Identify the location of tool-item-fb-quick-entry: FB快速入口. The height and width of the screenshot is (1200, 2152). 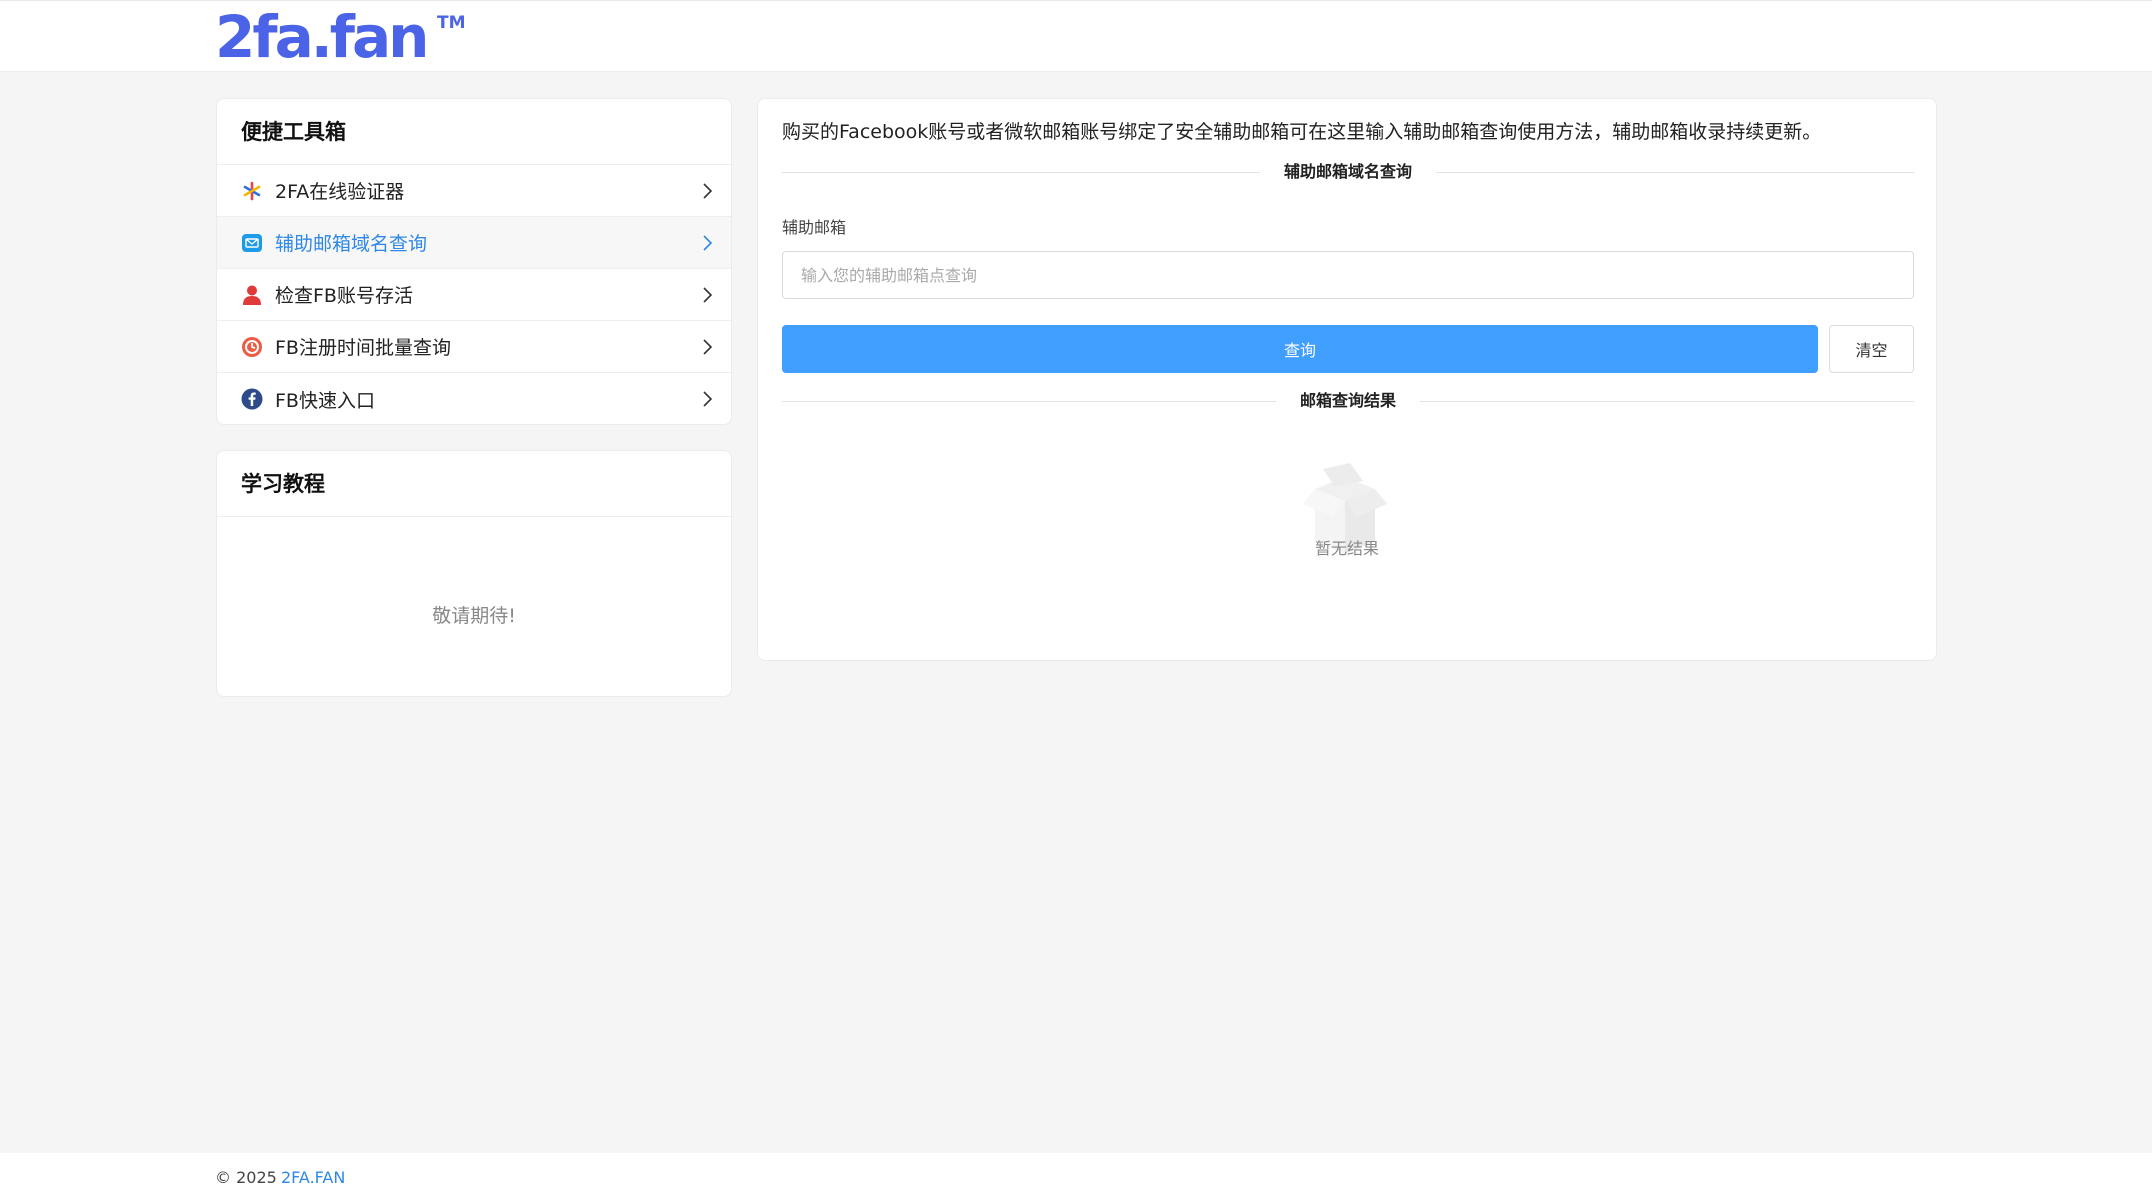
(474, 399).